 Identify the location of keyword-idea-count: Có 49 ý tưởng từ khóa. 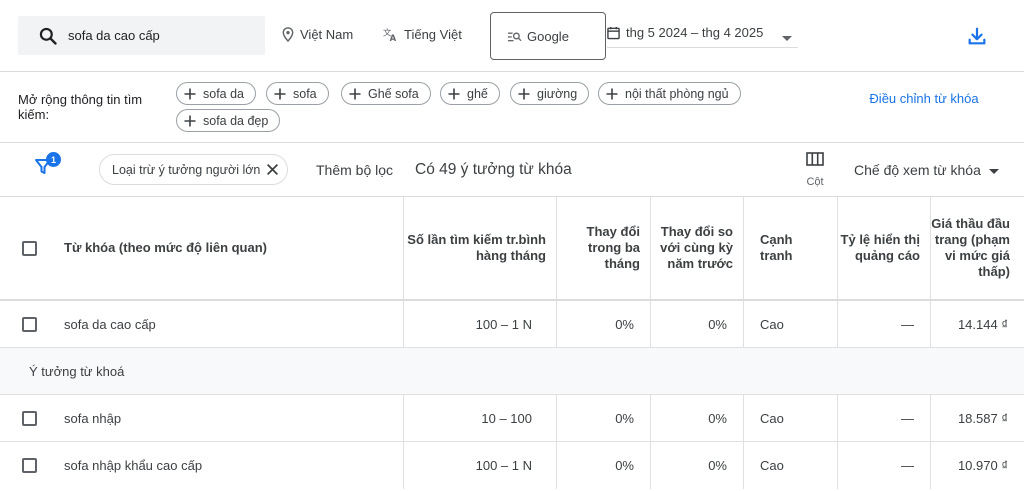
(493, 169).